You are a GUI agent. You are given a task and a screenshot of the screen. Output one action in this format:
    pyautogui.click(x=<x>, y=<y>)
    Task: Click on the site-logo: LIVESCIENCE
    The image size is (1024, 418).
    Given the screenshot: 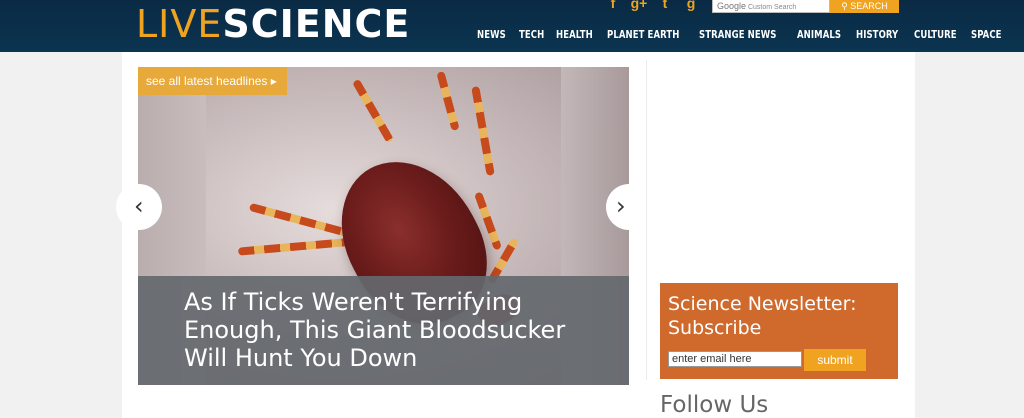 What is the action you would take?
    pyautogui.click(x=273, y=24)
    